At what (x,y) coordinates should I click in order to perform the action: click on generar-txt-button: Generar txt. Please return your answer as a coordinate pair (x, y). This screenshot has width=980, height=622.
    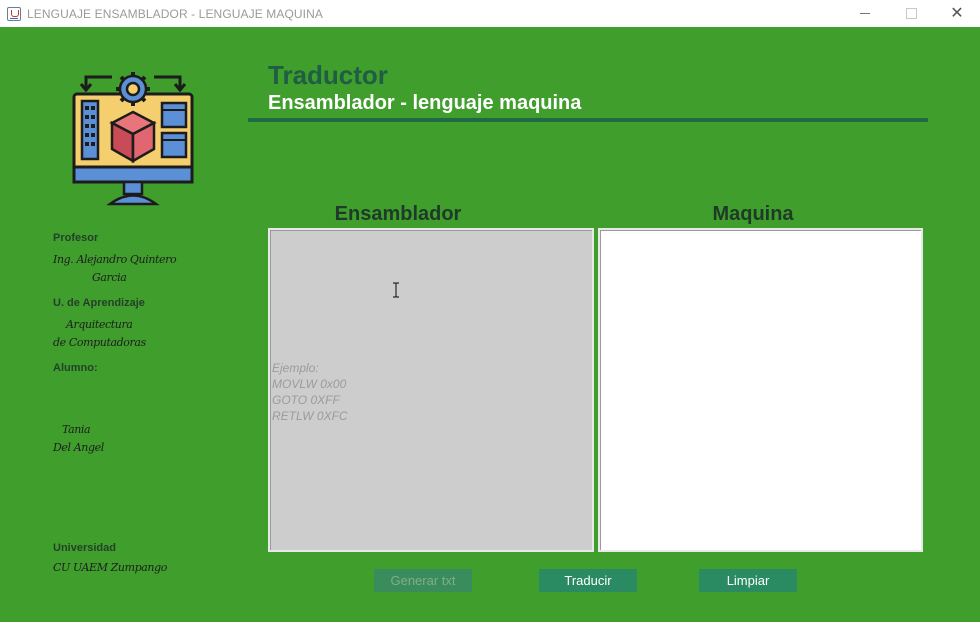
    Looking at the image, I should click on (423, 580).